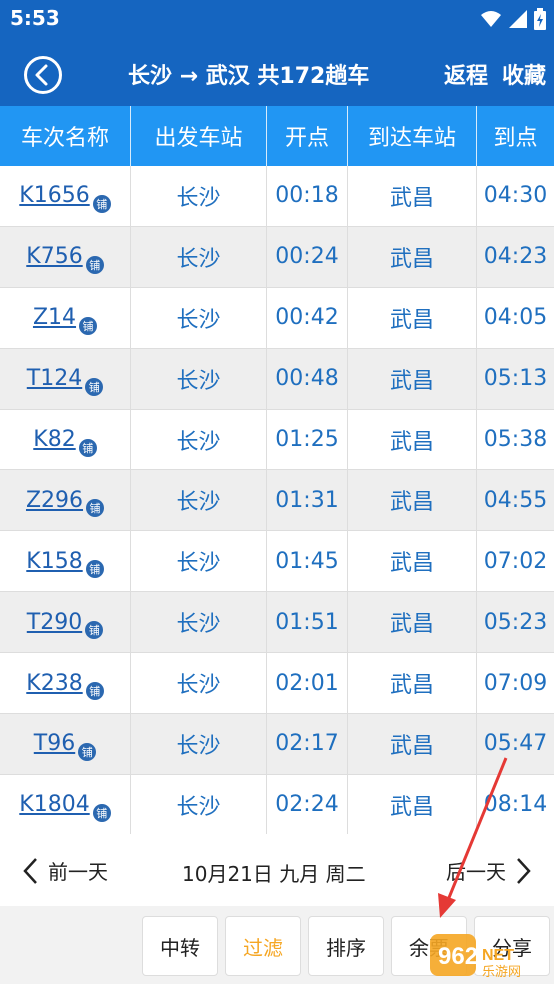 This screenshot has height=984, width=554. I want to click on cell-arrive: 05:47, so click(515, 744).